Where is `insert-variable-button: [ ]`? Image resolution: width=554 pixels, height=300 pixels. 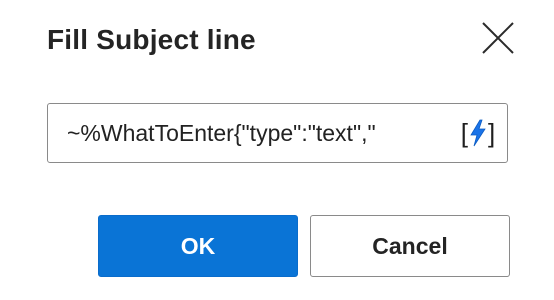 insert-variable-button: [ ] is located at coordinates (478, 133).